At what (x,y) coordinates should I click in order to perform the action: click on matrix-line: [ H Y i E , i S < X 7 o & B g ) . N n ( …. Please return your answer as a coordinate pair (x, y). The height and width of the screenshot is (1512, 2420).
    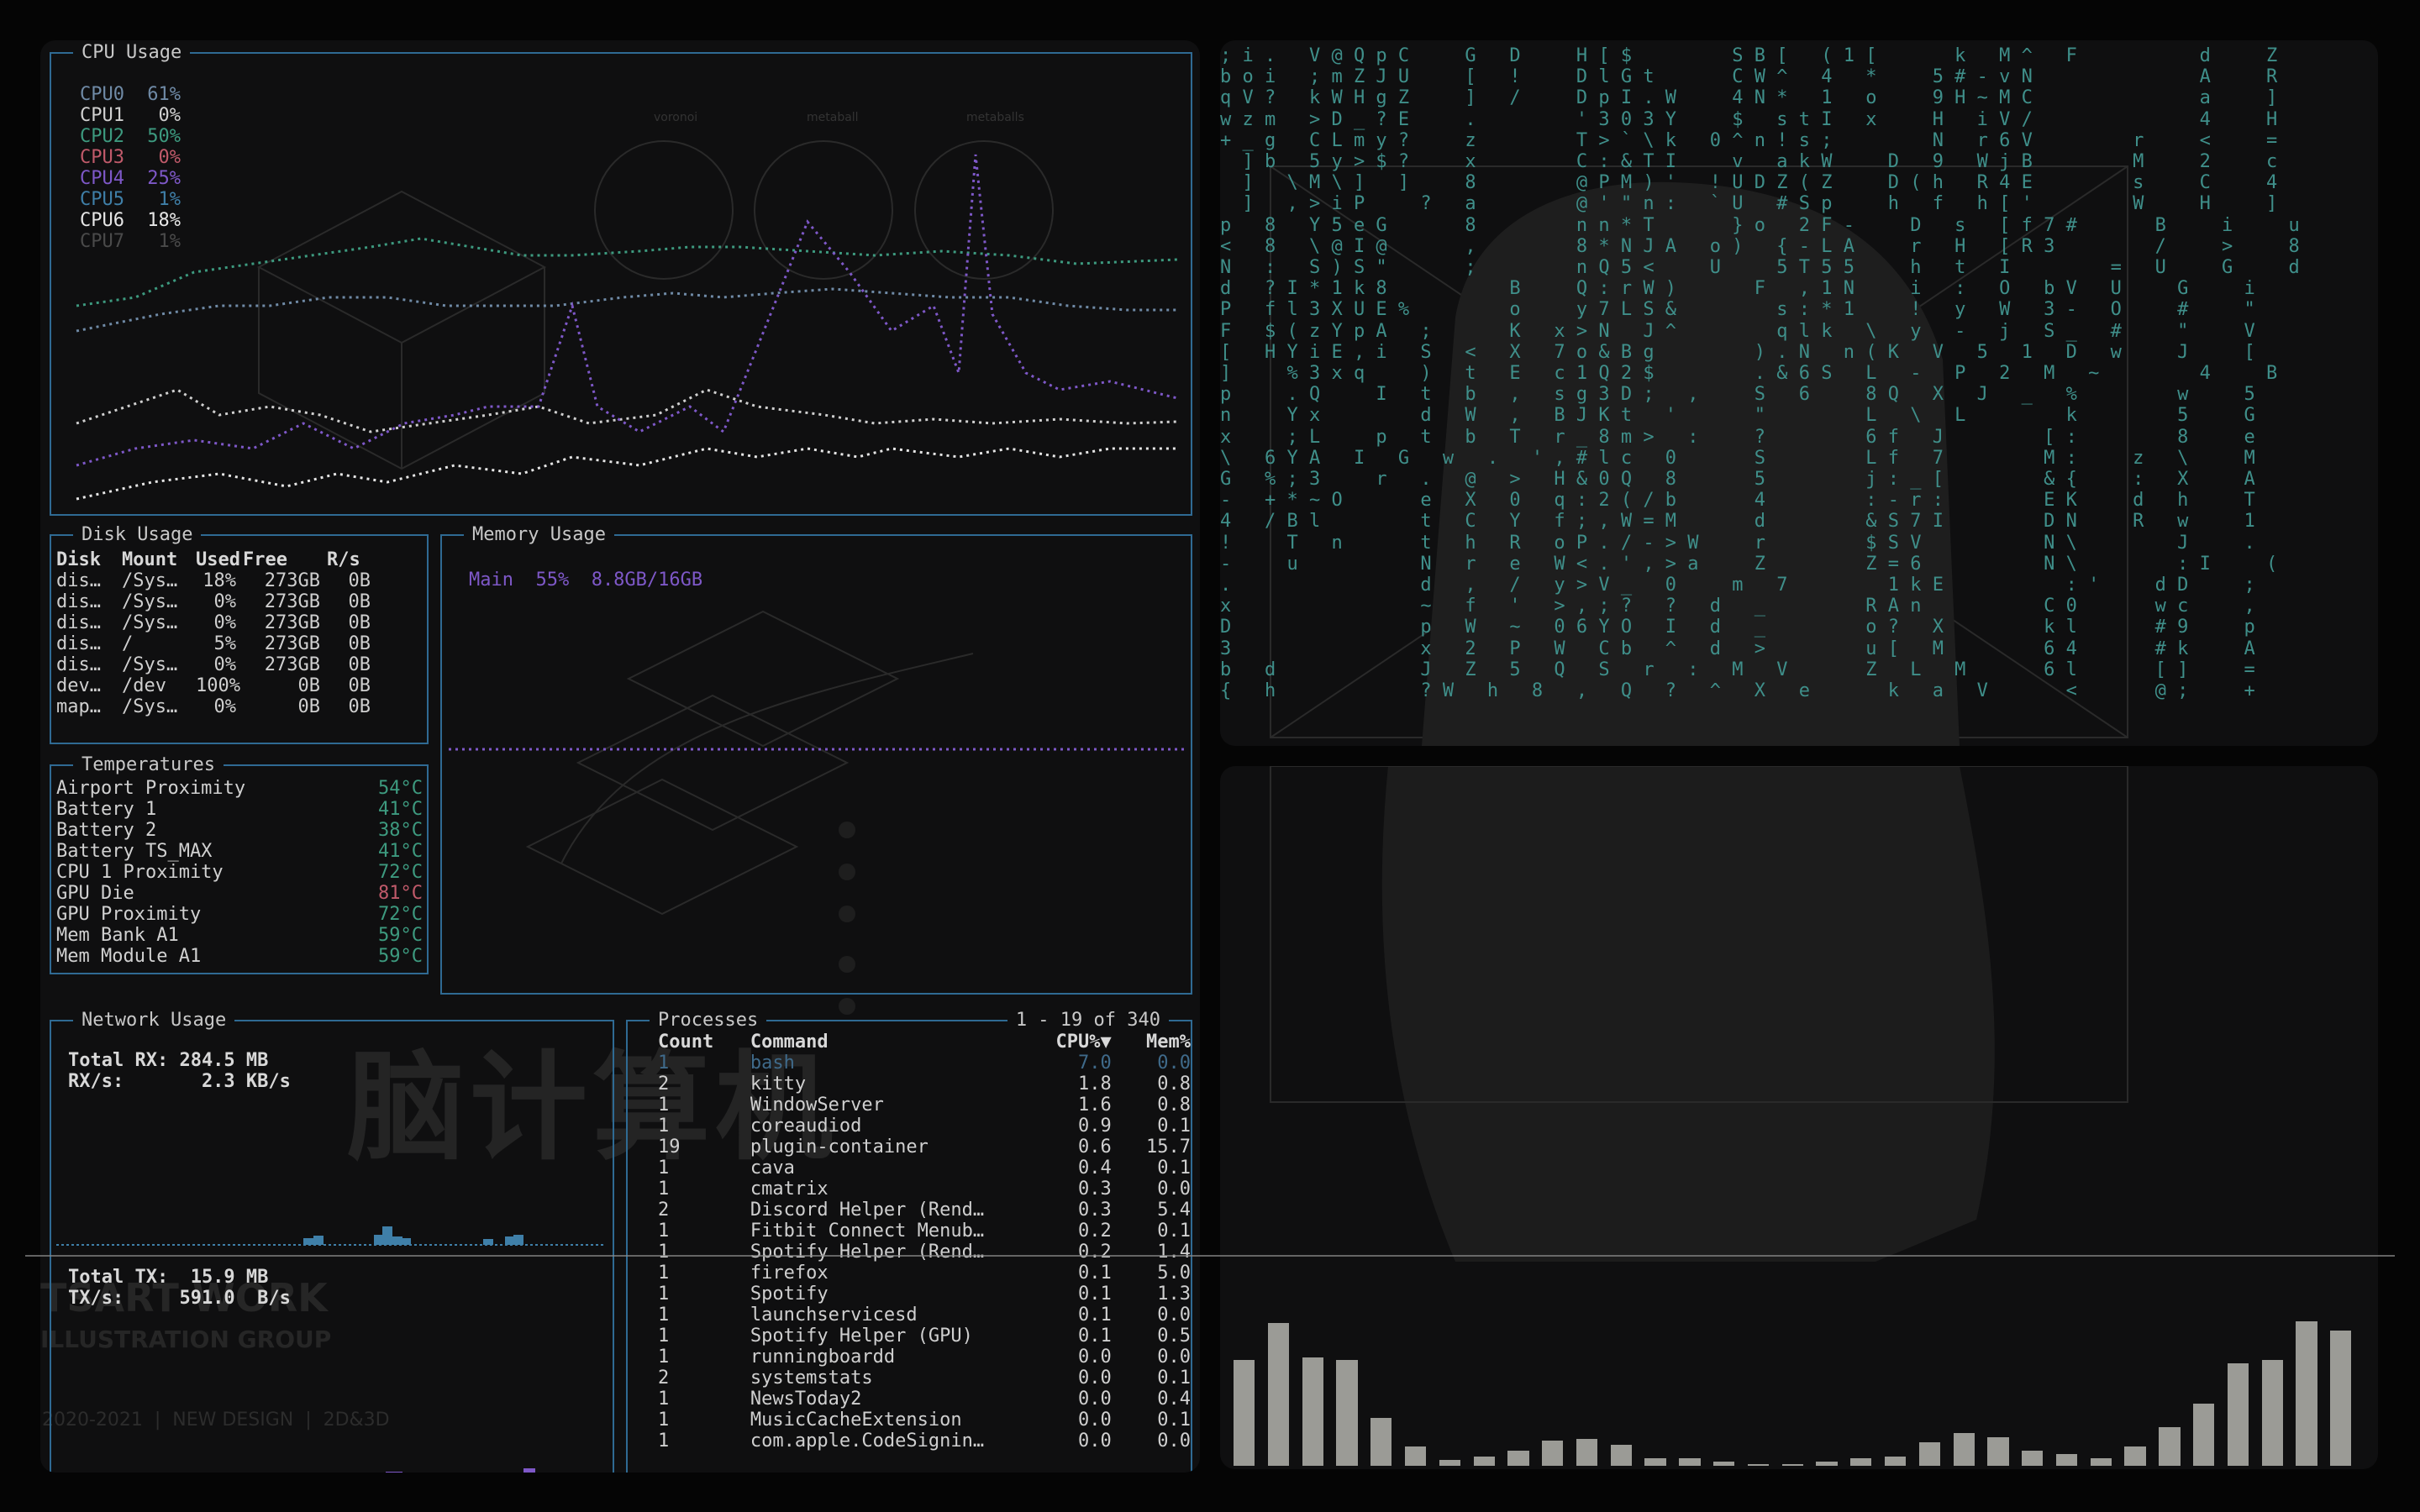
    Looking at the image, I should click on (1738, 352).